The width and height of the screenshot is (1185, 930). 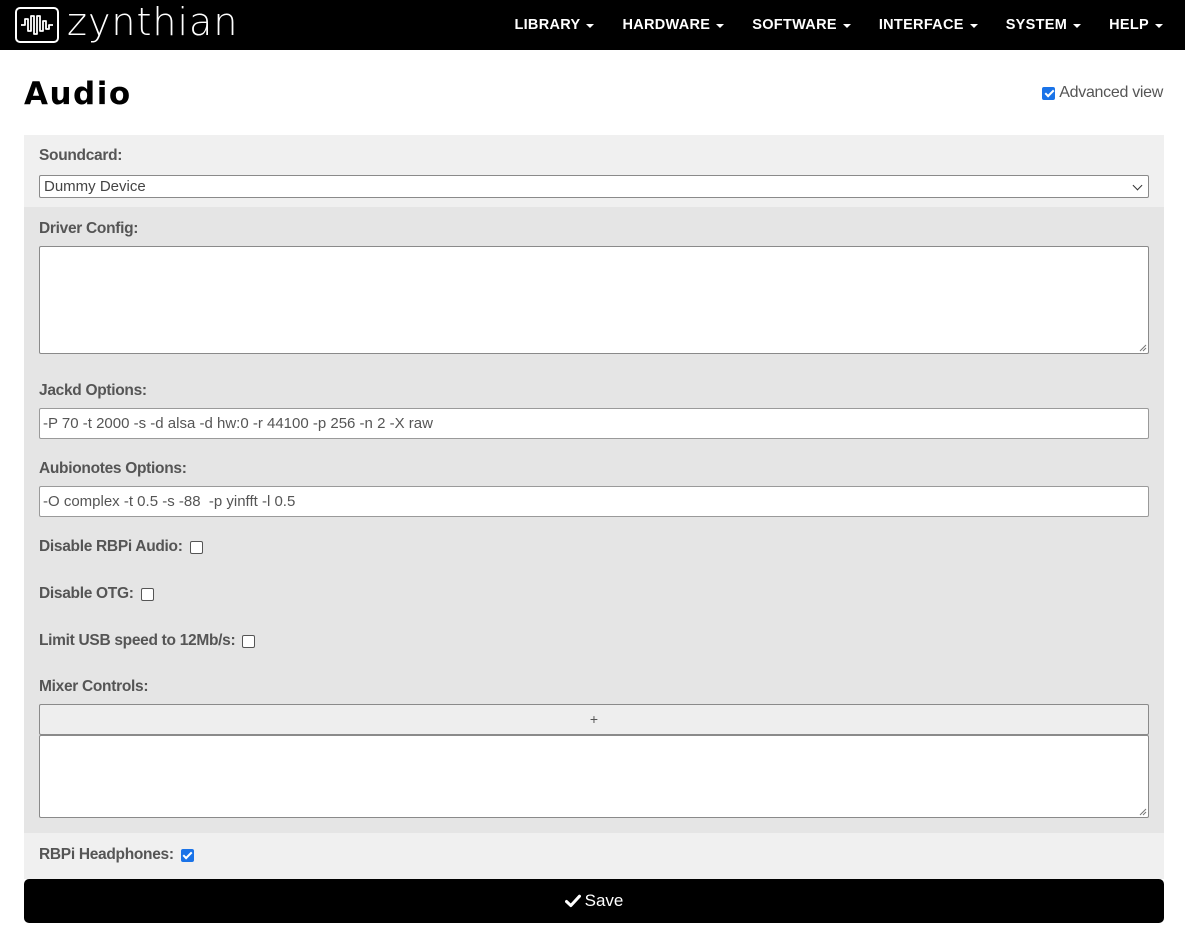 I want to click on advanced-view-label: Advanced view, so click(x=1111, y=92).